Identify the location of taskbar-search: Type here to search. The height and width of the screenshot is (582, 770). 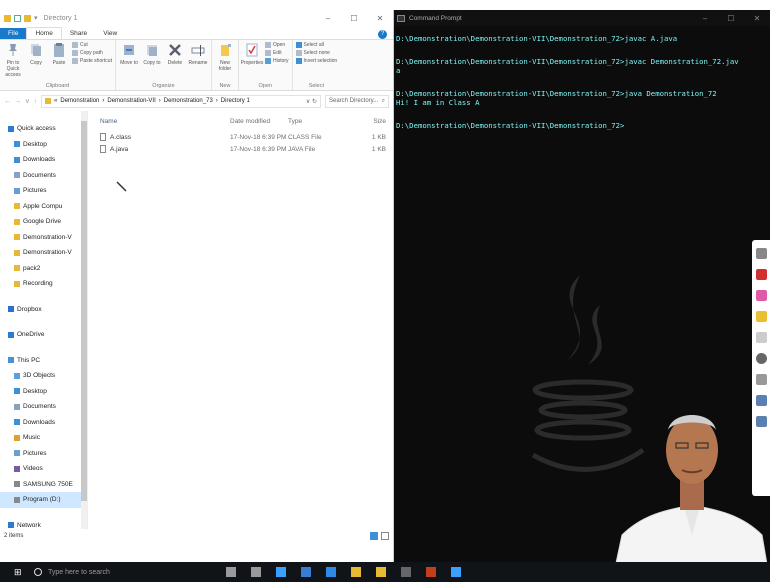
(120, 572).